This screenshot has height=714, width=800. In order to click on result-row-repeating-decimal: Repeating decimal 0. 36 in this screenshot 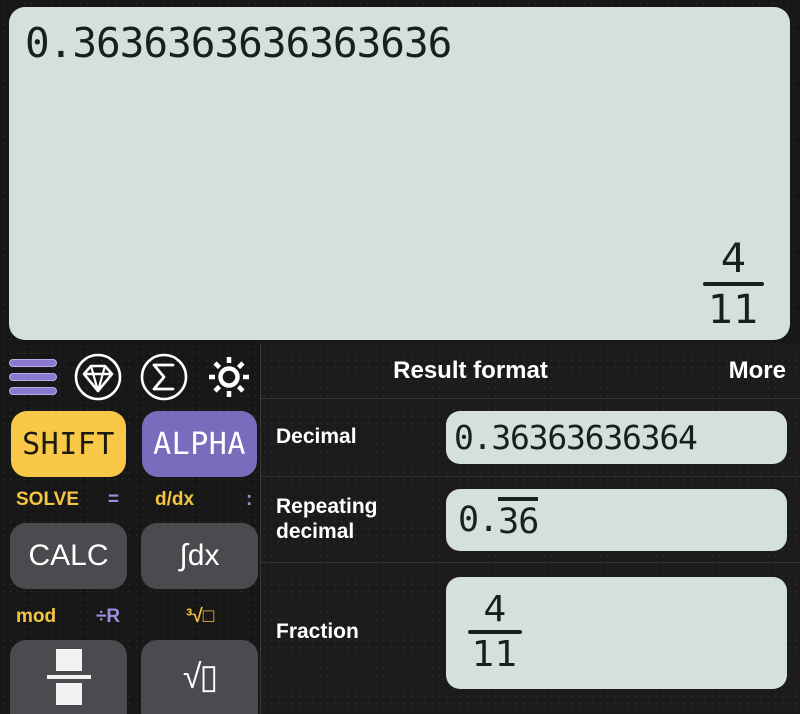, I will do `click(530, 519)`.